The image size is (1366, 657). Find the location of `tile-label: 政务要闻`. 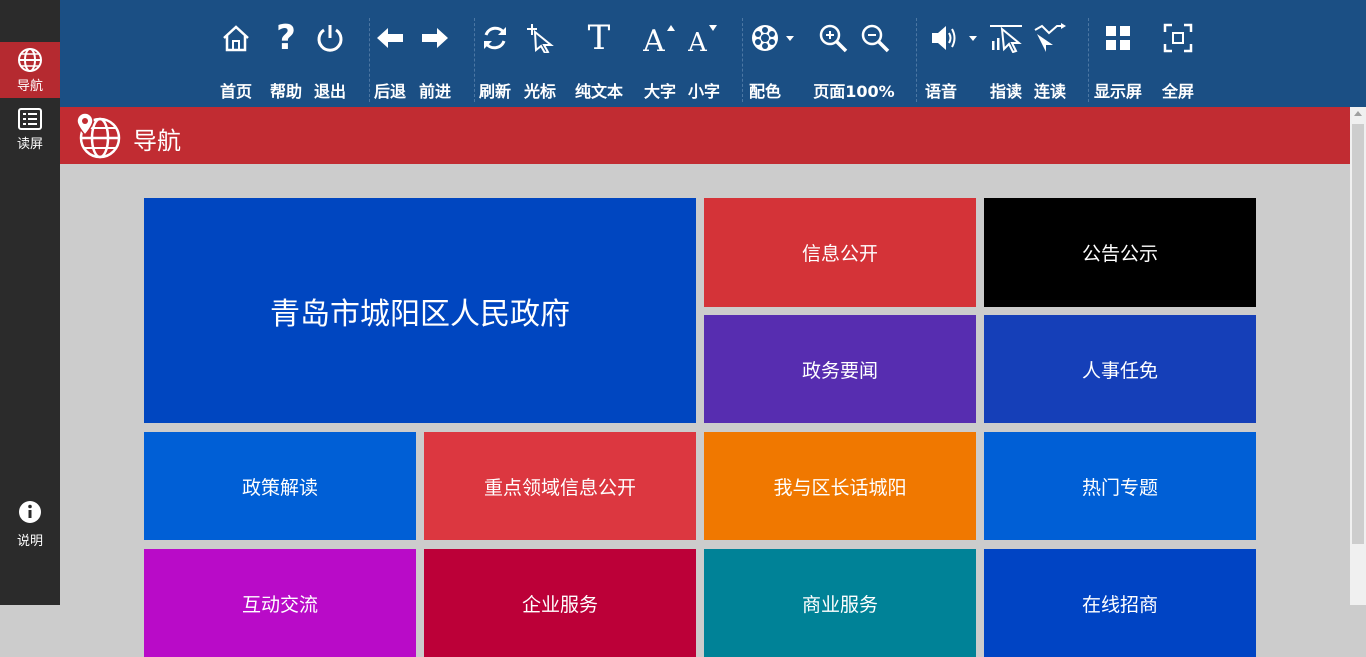

tile-label: 政务要闻 is located at coordinates (839, 370).